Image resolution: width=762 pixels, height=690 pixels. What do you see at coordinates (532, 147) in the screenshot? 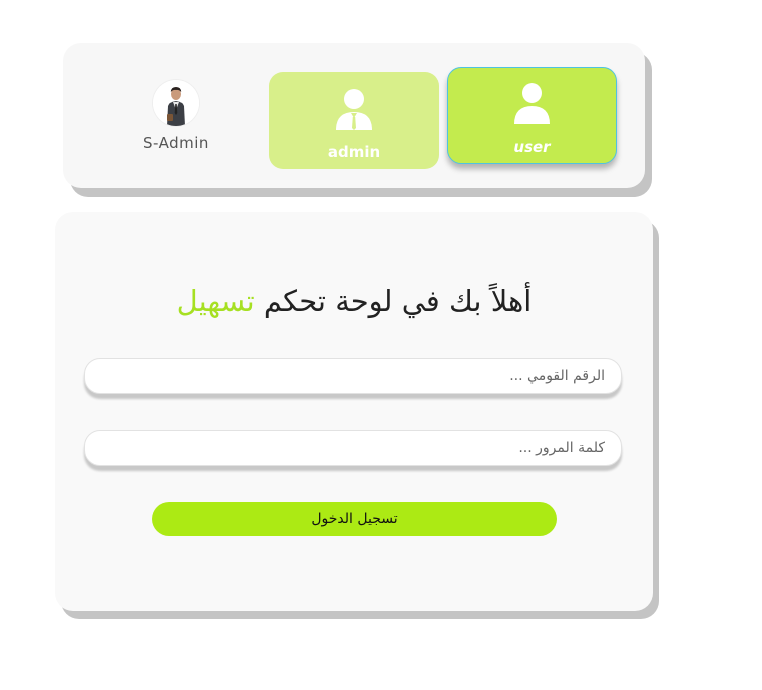
I see `role-user-label: user` at bounding box center [532, 147].